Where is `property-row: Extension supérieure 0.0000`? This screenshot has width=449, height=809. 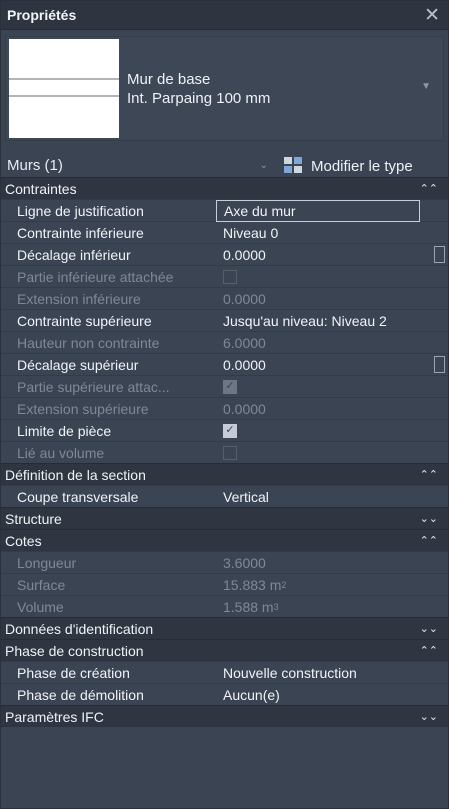
property-row: Extension supérieure 0.0000 is located at coordinates (224, 408).